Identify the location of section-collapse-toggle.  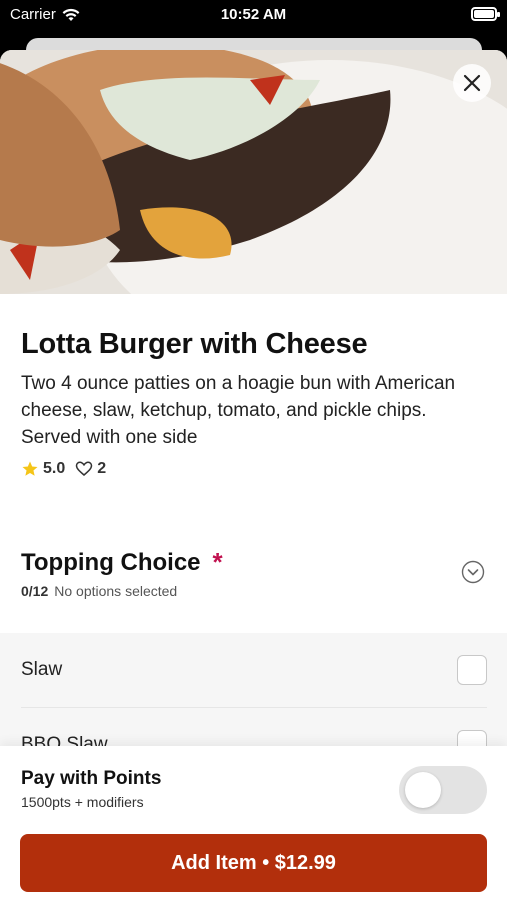
(473, 572).